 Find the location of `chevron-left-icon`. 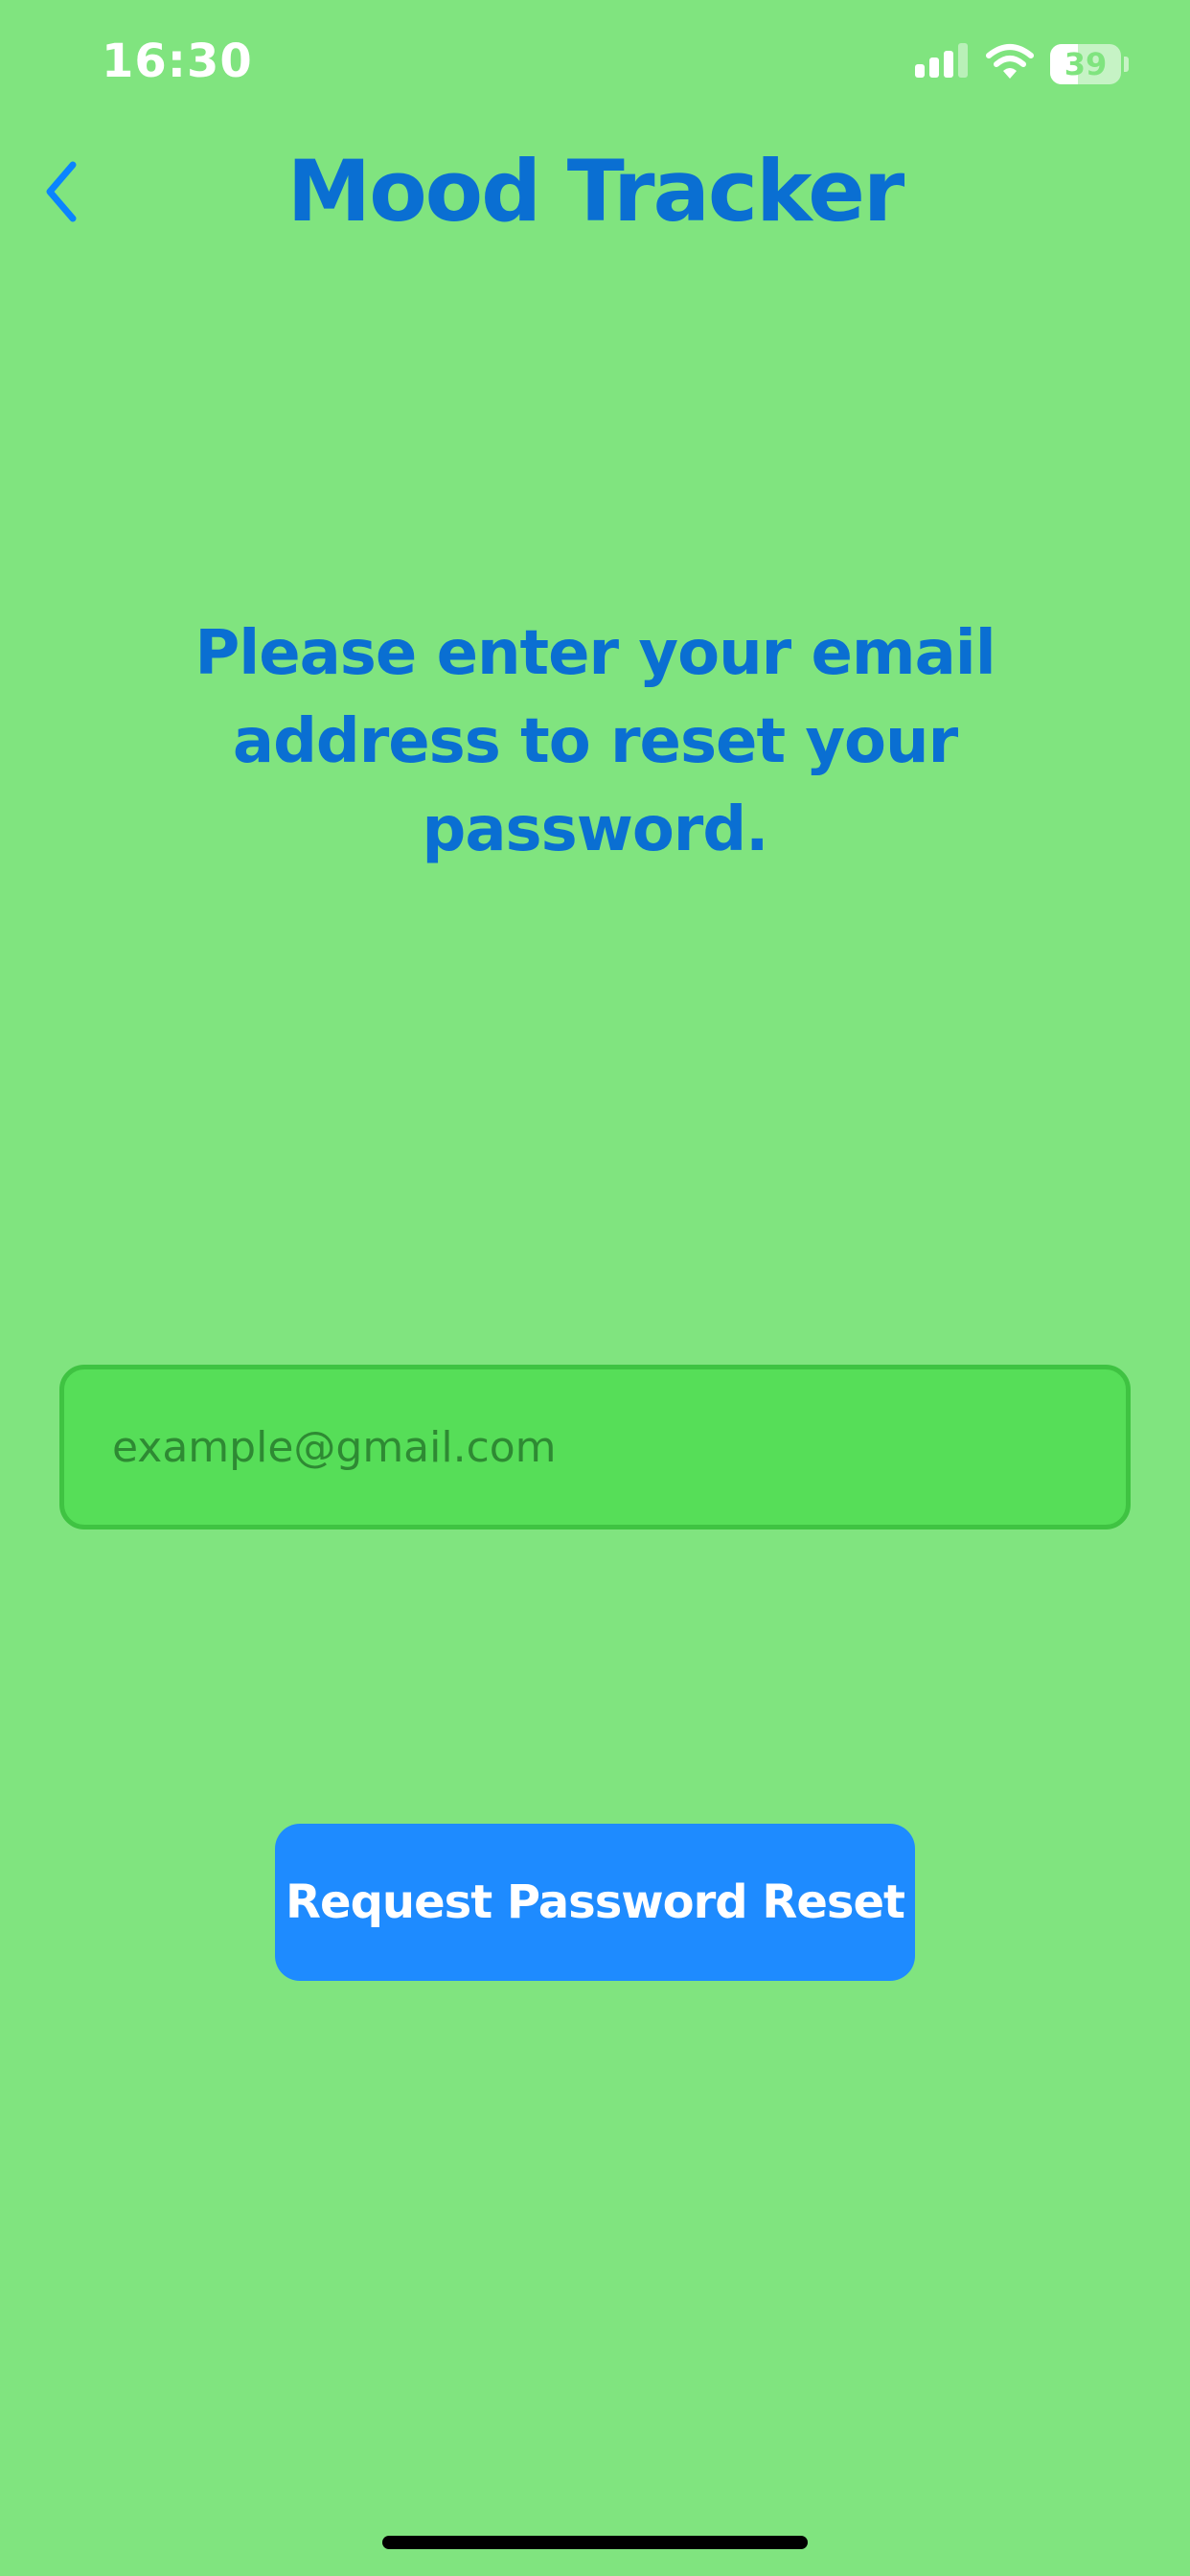

chevron-left-icon is located at coordinates (62, 191).